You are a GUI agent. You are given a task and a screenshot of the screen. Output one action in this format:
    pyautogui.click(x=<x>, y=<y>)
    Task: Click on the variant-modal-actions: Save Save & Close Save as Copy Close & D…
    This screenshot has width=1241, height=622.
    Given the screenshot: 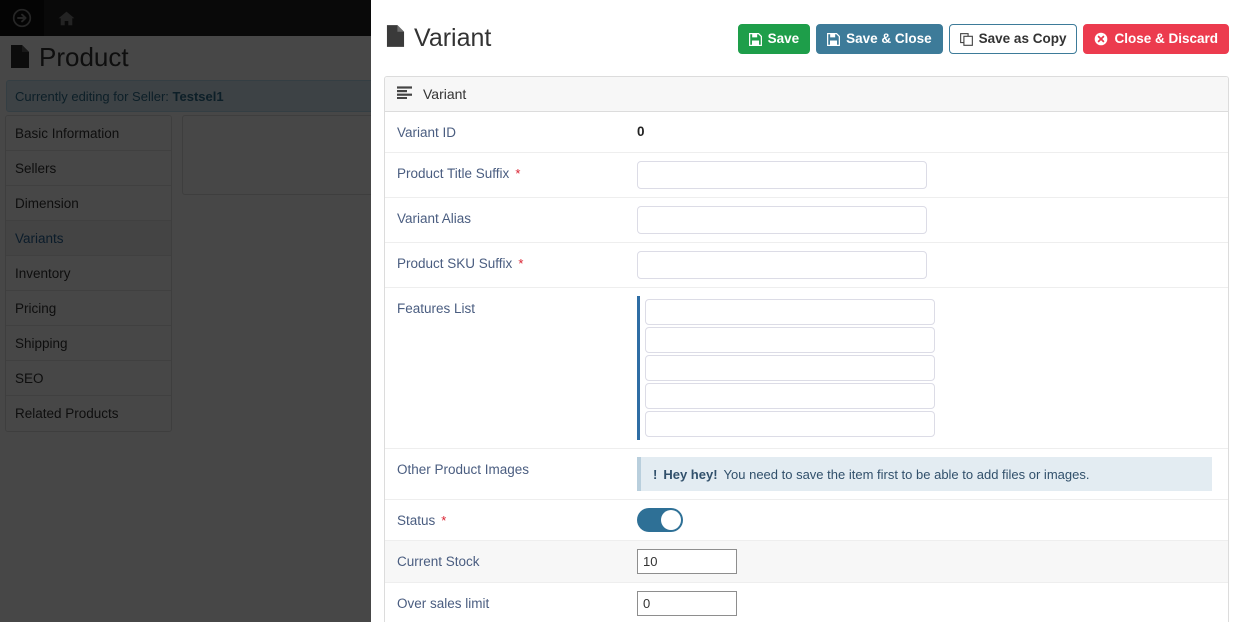 What is the action you would take?
    pyautogui.click(x=983, y=39)
    